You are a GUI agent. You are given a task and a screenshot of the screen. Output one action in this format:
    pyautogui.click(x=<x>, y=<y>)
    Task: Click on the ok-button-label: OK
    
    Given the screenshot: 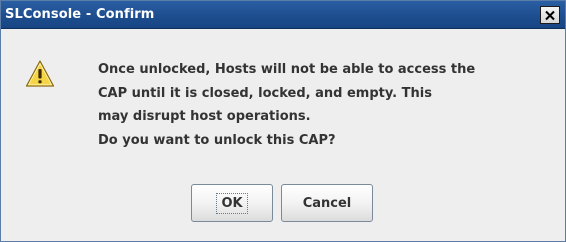 What is the action you would take?
    pyautogui.click(x=232, y=203)
    